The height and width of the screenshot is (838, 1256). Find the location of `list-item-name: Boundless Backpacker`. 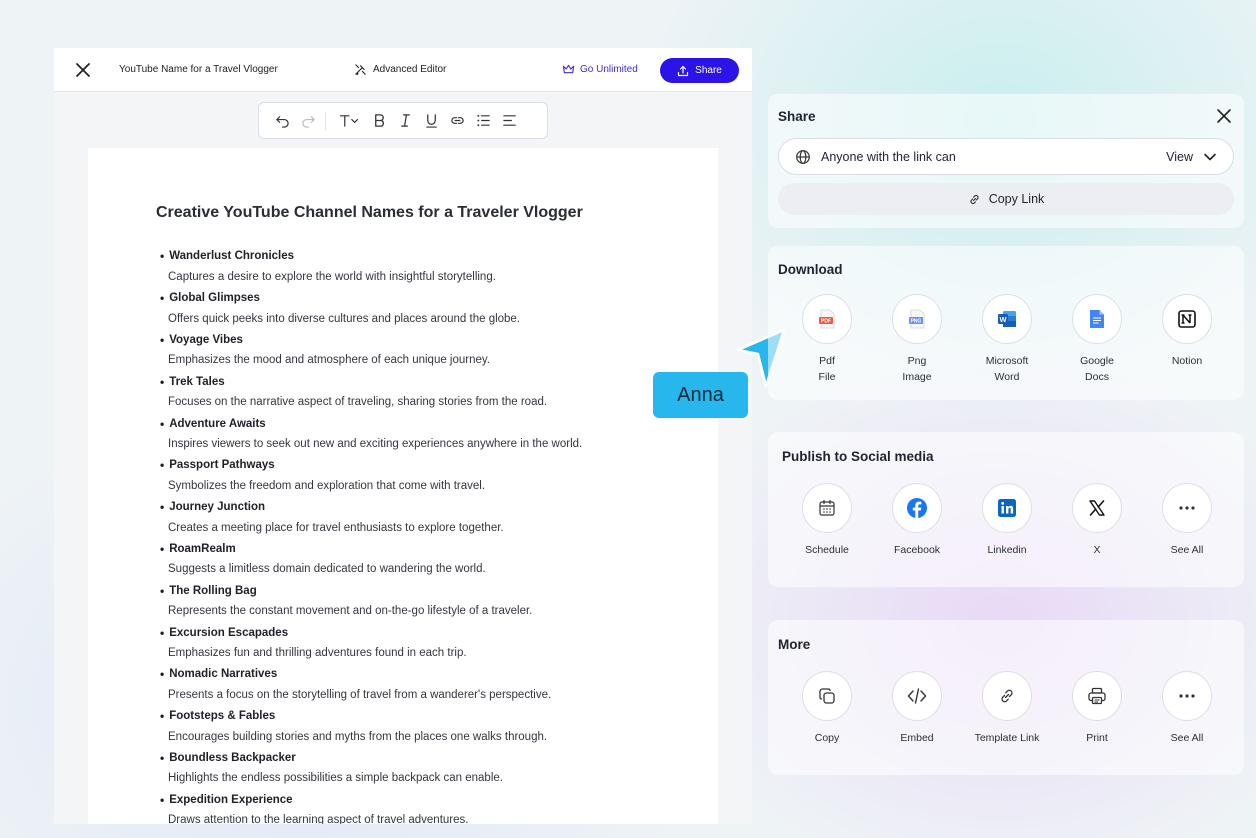

list-item-name: Boundless Backpacker is located at coordinates (430, 758).